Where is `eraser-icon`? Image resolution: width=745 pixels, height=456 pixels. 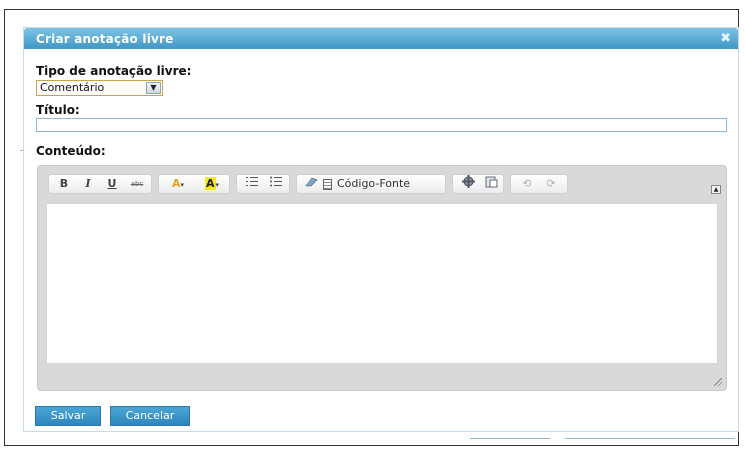 eraser-icon is located at coordinates (311, 184).